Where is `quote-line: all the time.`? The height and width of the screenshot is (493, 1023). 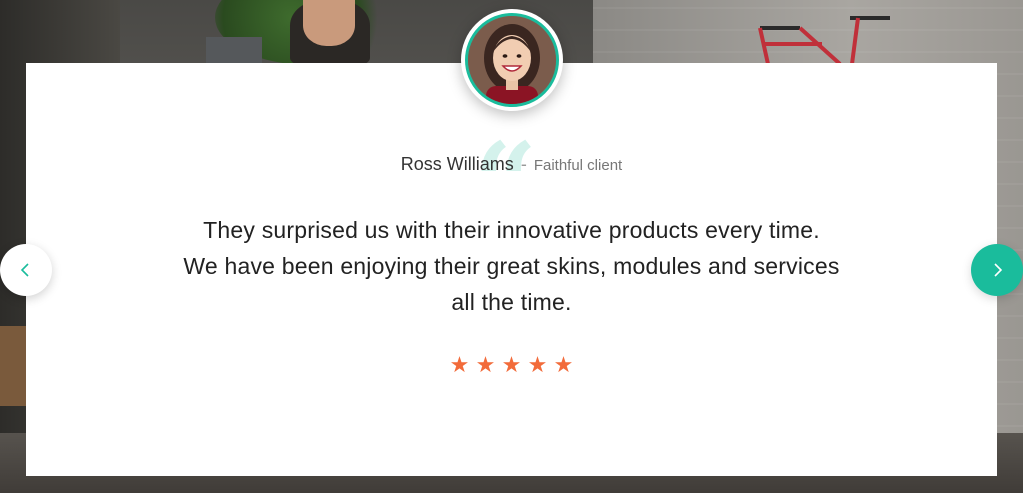 quote-line: all the time. is located at coordinates (511, 302).